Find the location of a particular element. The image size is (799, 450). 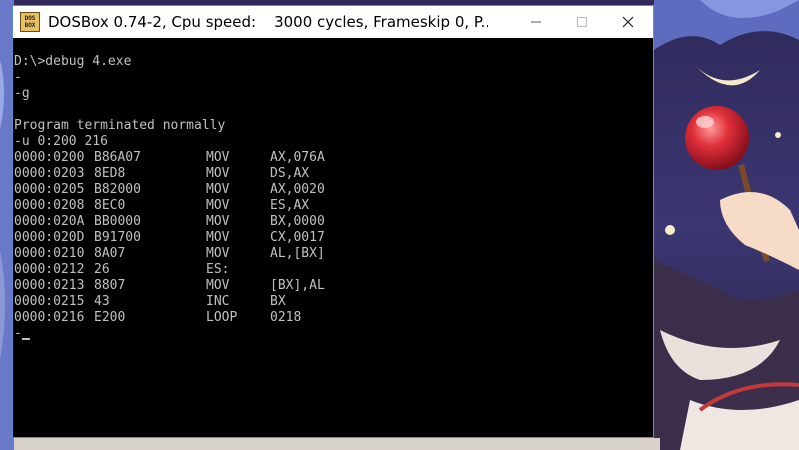

machine-code: 43 is located at coordinates (102, 301).